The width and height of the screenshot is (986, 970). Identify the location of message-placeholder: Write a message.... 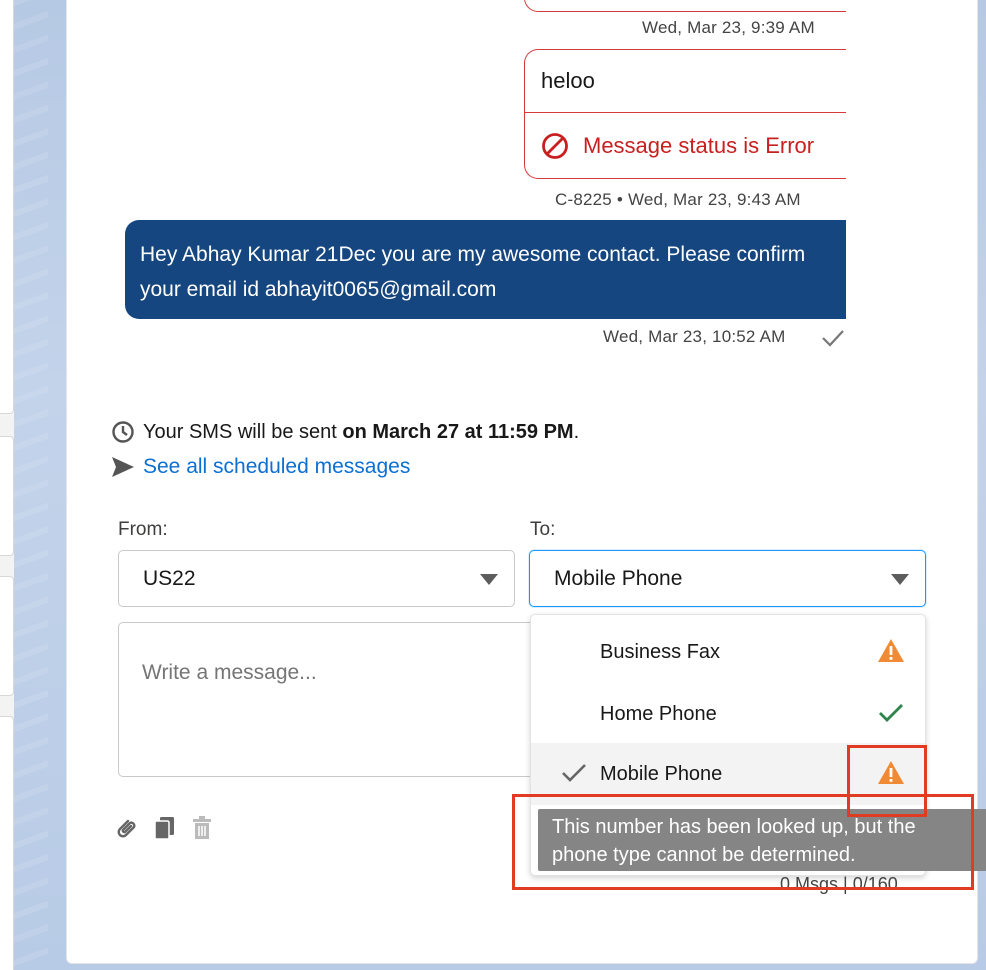
(229, 672).